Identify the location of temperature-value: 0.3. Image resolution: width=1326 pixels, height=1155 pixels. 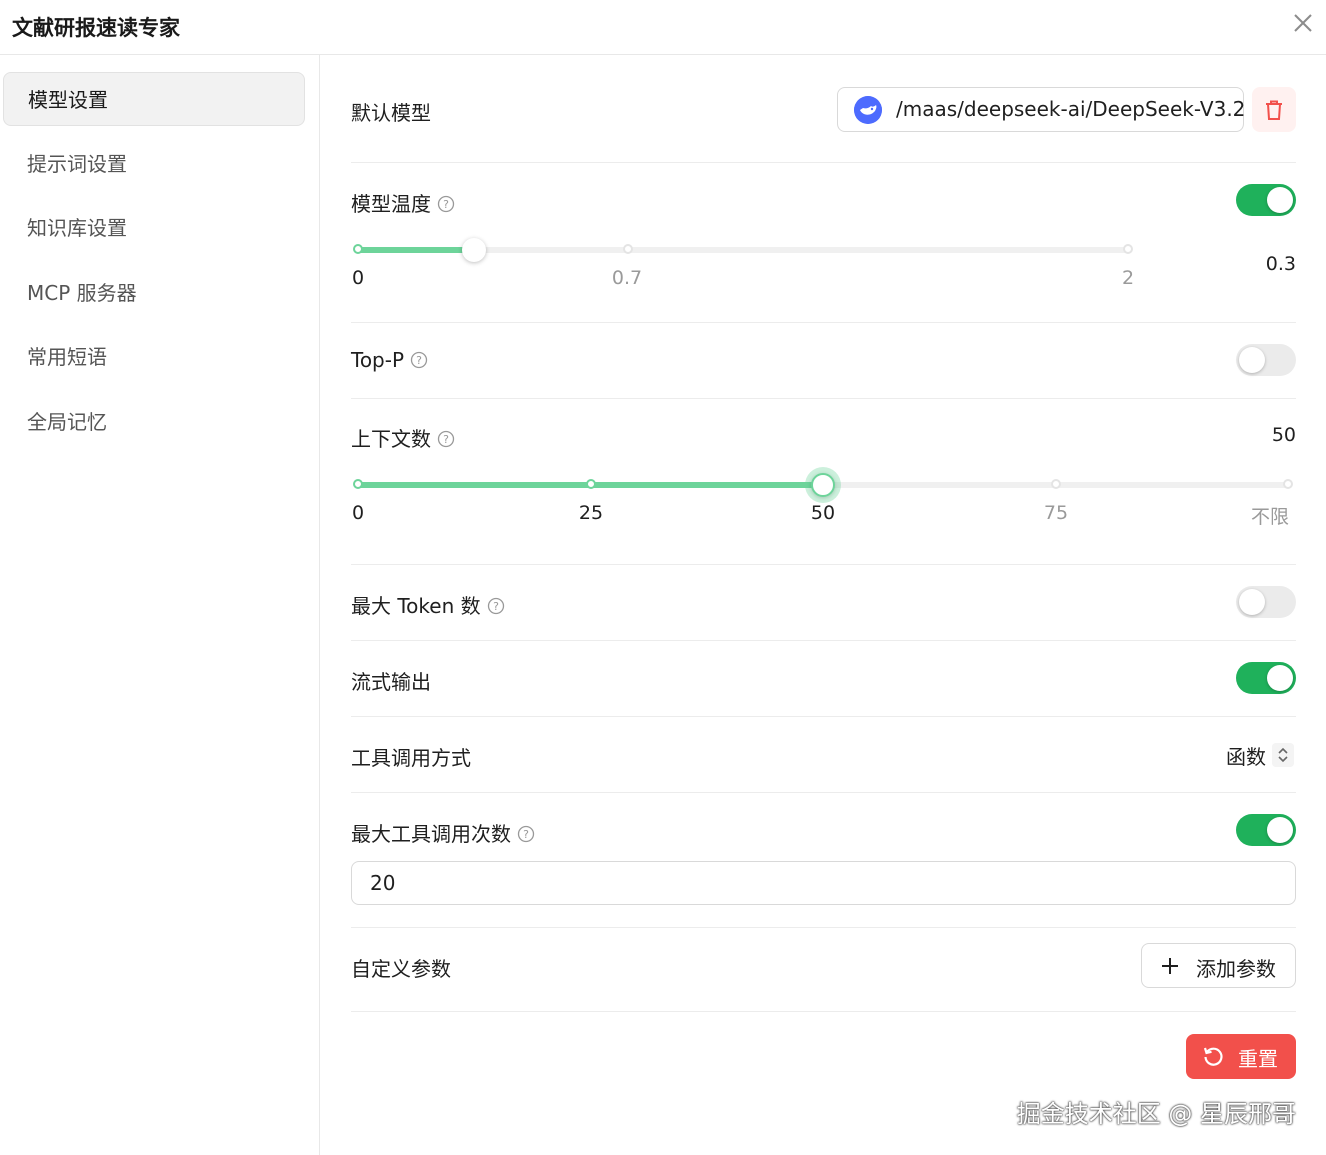
(1280, 264).